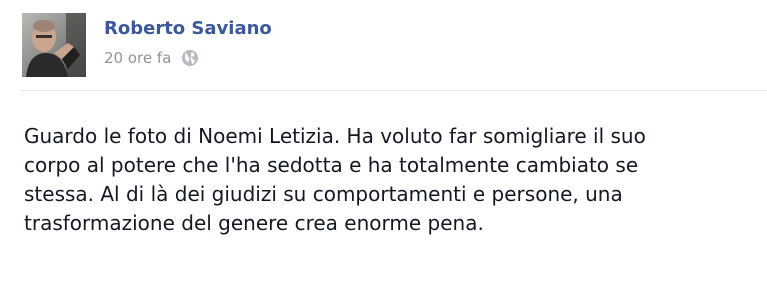 This screenshot has width=767, height=293. I want to click on post-timestamp: 20 ore fa, so click(137, 58).